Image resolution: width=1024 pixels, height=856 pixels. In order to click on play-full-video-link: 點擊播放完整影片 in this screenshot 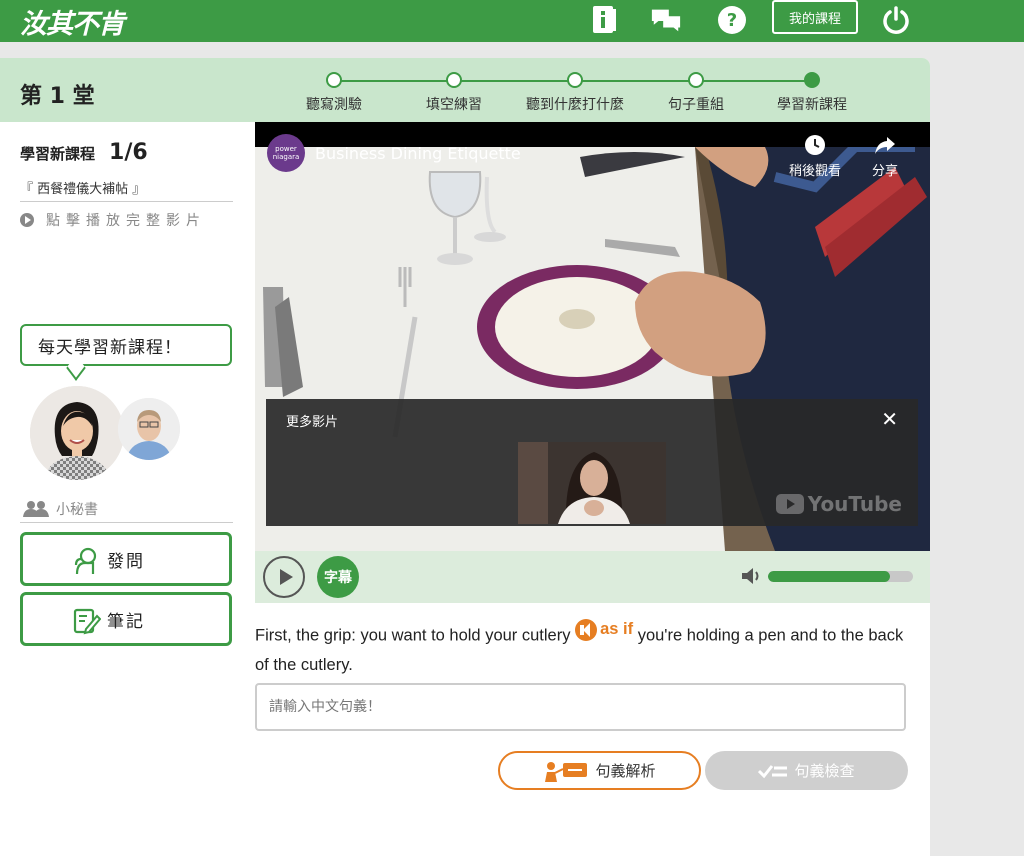, I will do `click(113, 220)`.